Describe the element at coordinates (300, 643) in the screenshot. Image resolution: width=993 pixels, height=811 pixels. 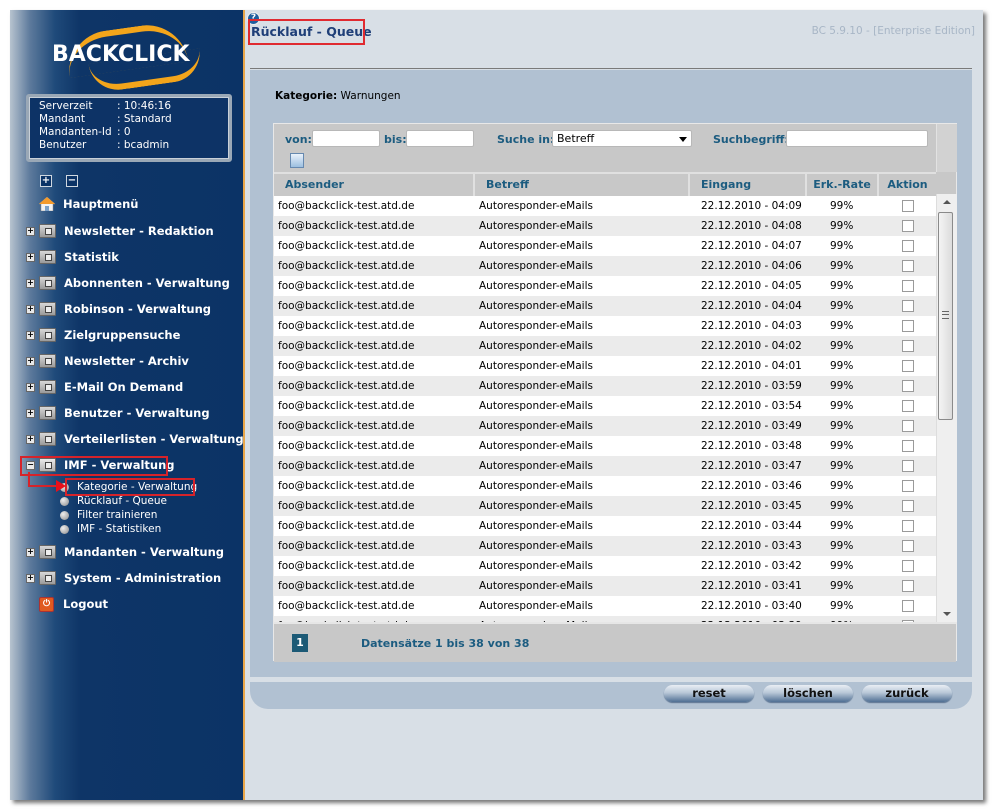
I see `page-number-current: 1` at that location.